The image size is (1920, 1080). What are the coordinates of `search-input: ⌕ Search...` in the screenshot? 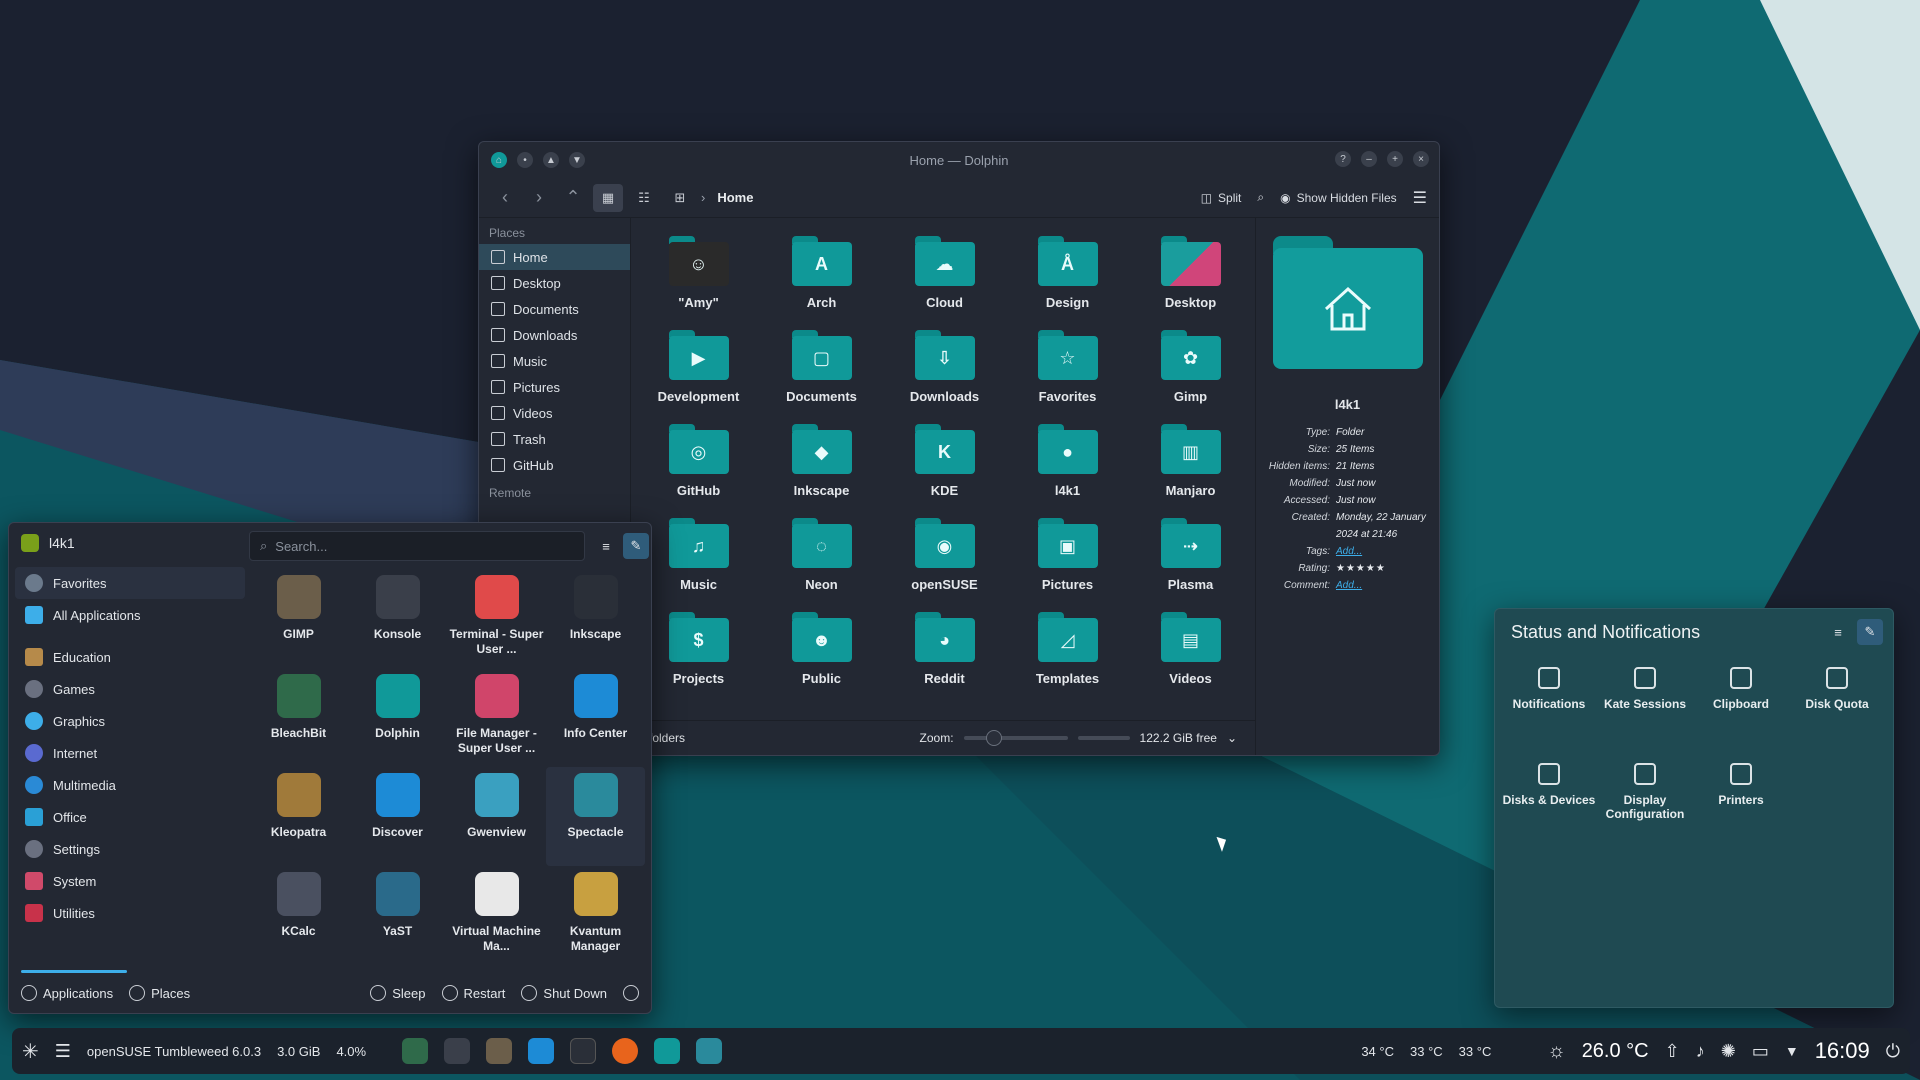 It's located at (417, 546).